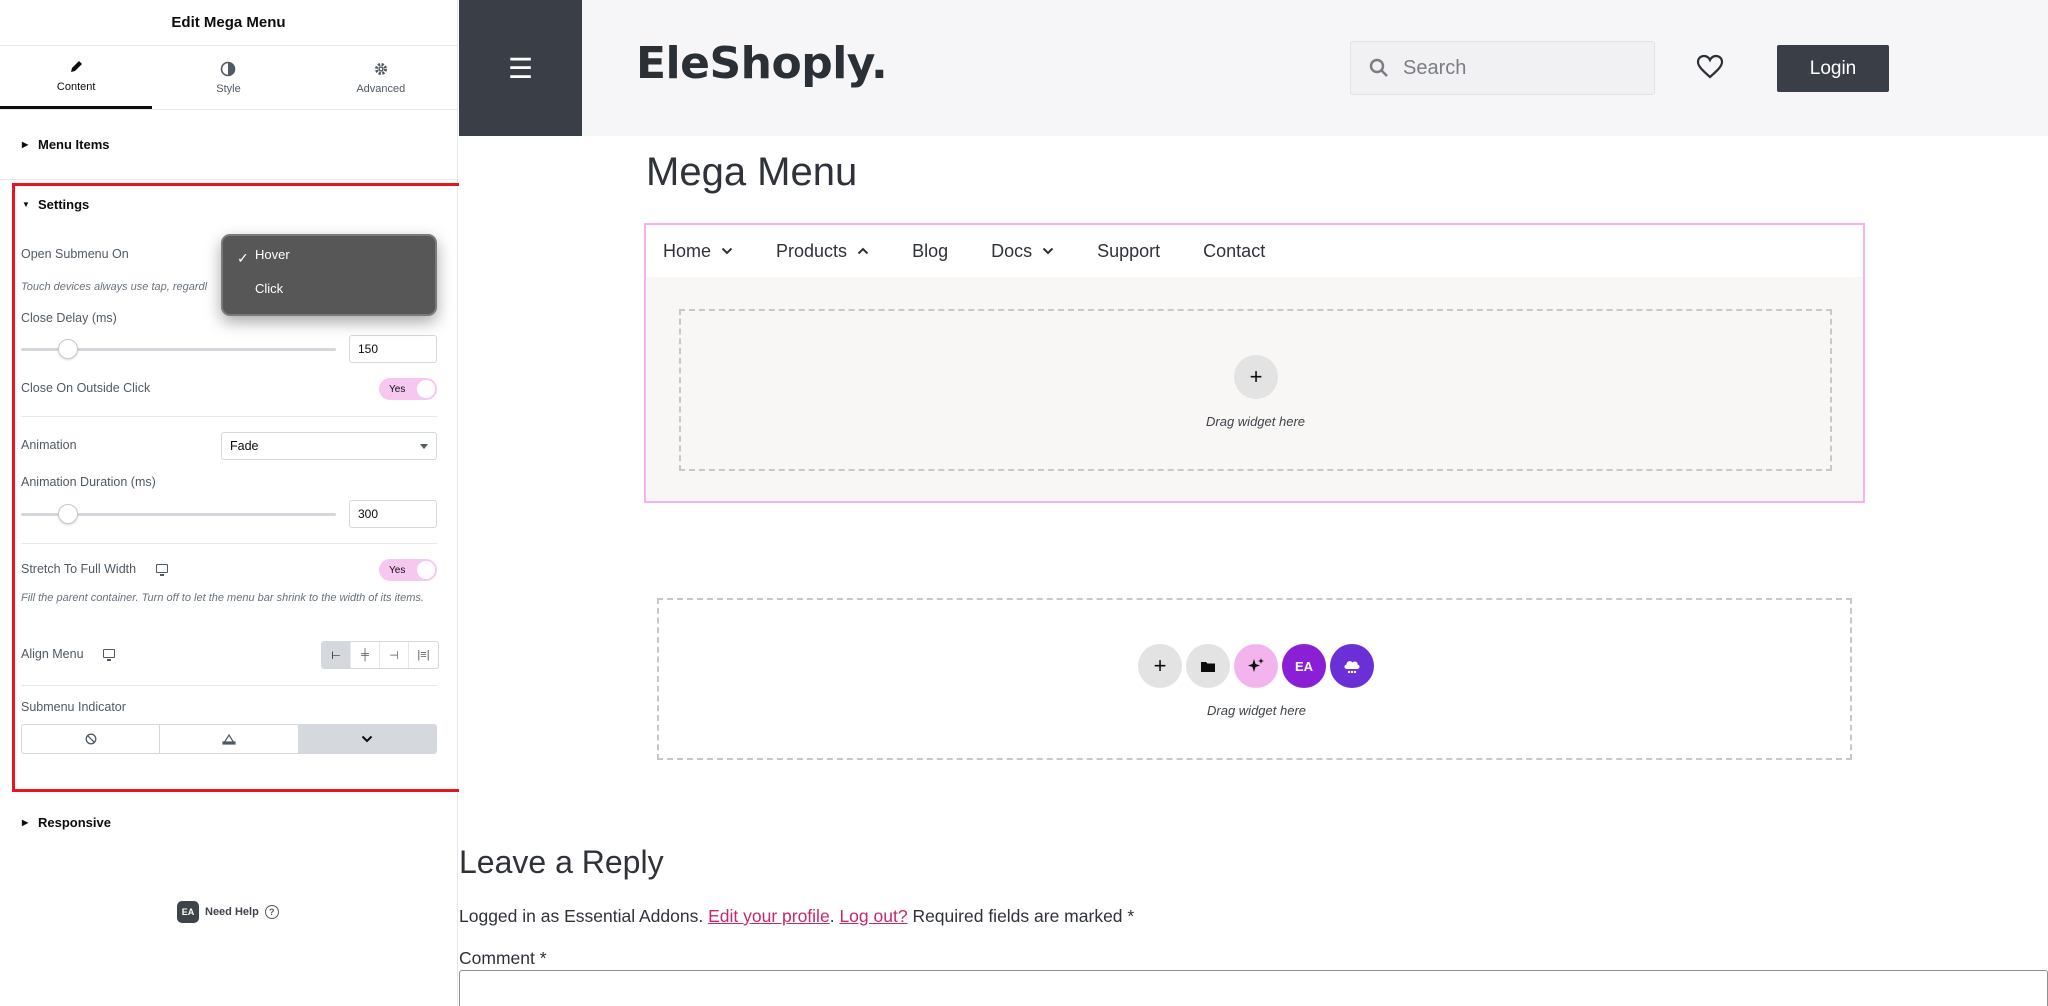 This screenshot has width=2048, height=1006. I want to click on heart-icon, so click(1710, 67).